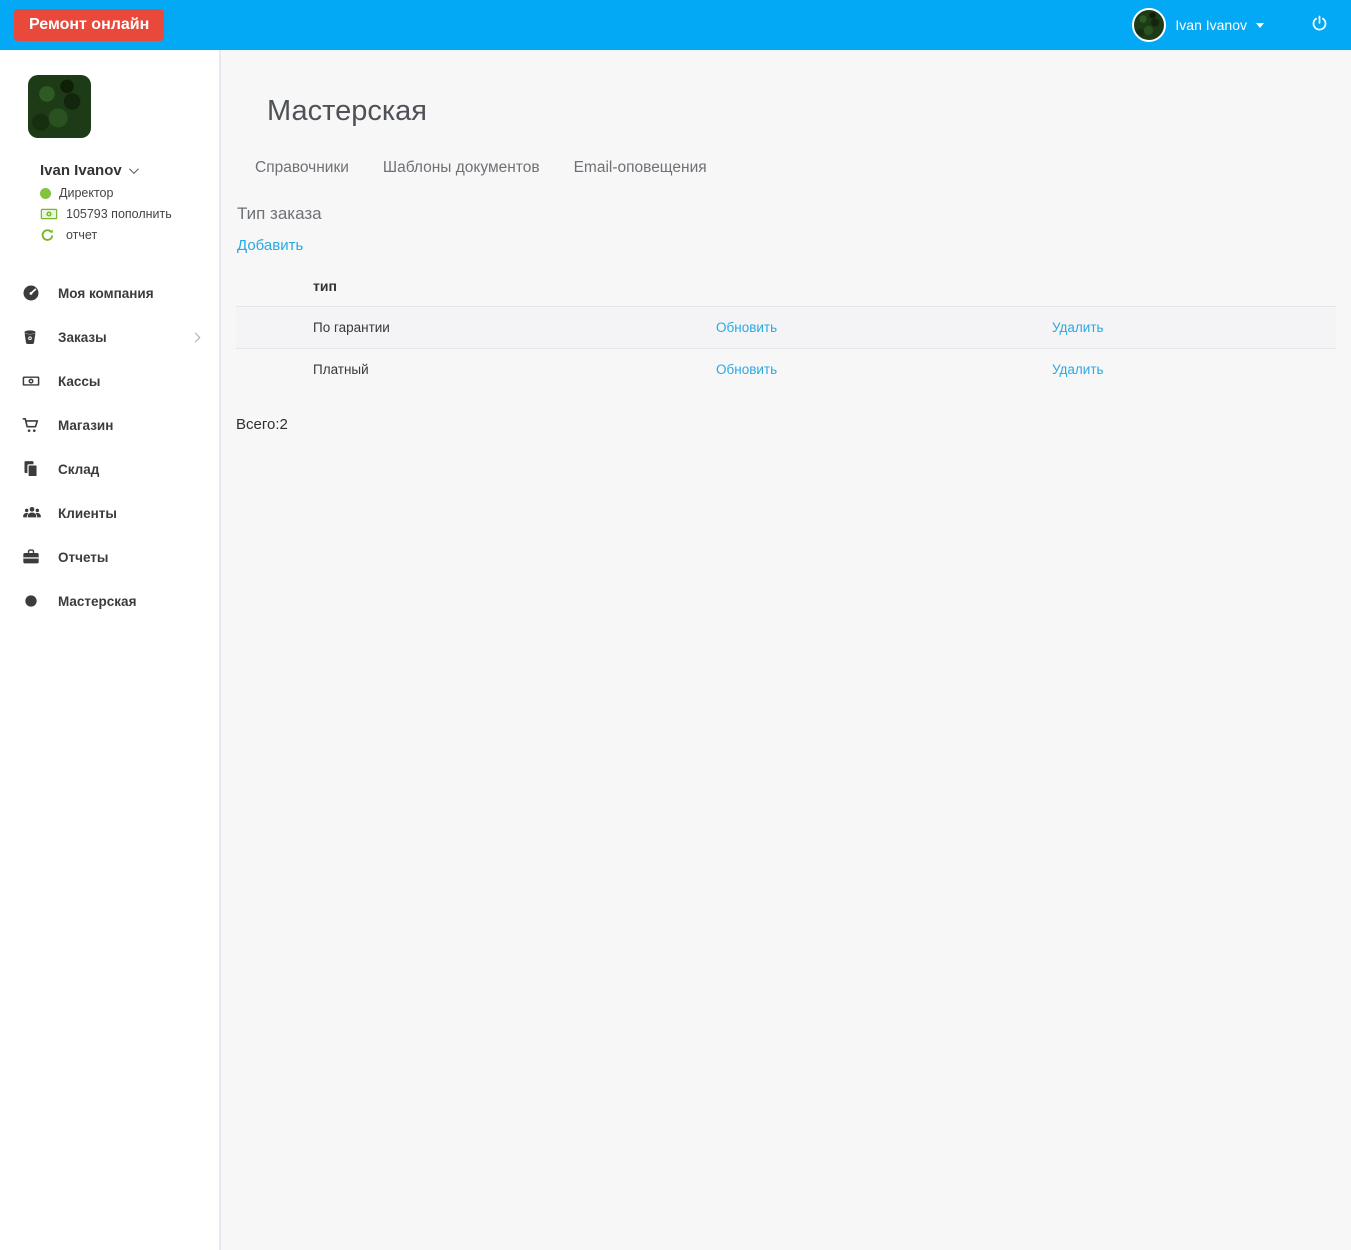 The image size is (1351, 1250). What do you see at coordinates (86, 193) in the screenshot?
I see `user-role-label: Директор` at bounding box center [86, 193].